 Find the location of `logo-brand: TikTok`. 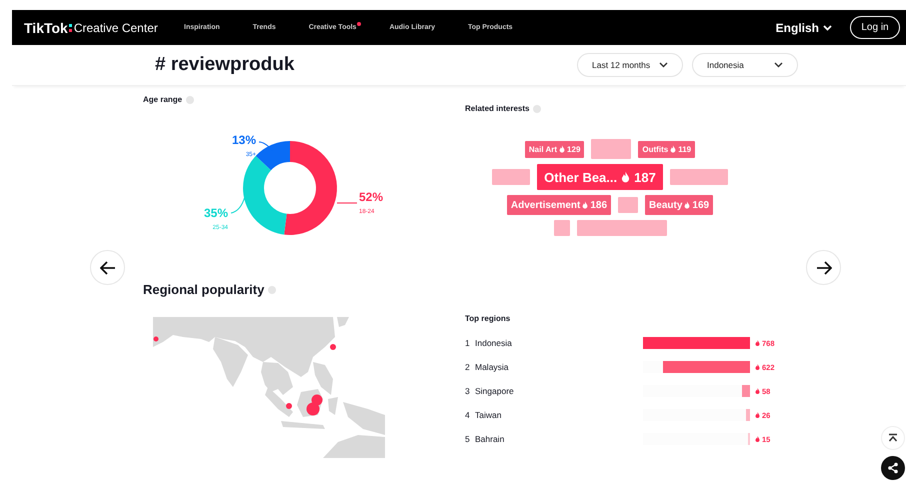

logo-brand: TikTok is located at coordinates (46, 28).